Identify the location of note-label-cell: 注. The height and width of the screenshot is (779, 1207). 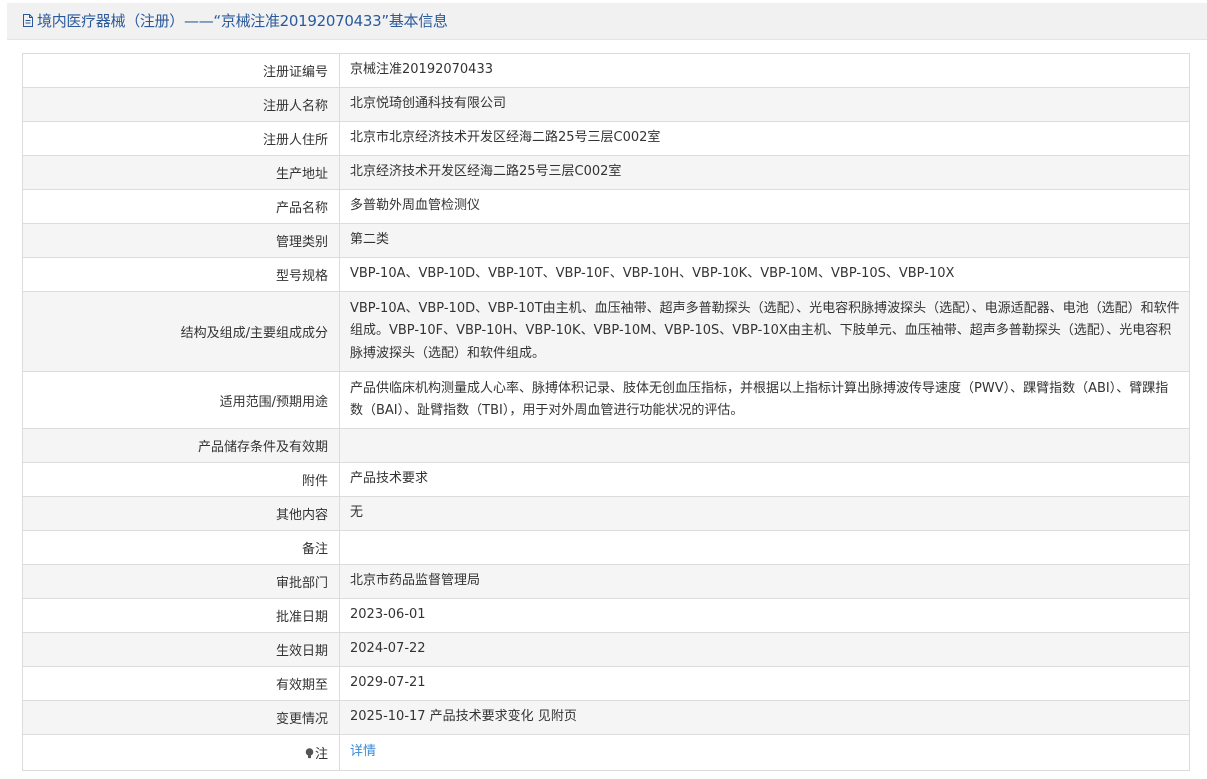
(181, 752).